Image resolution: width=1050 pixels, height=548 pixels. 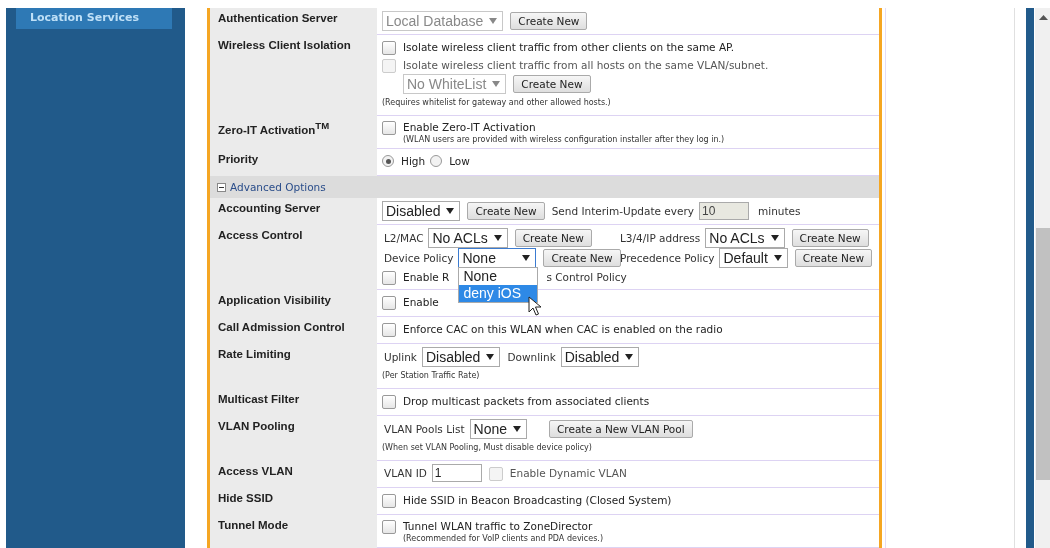 I want to click on field-caption: Downlink, so click(x=531, y=357).